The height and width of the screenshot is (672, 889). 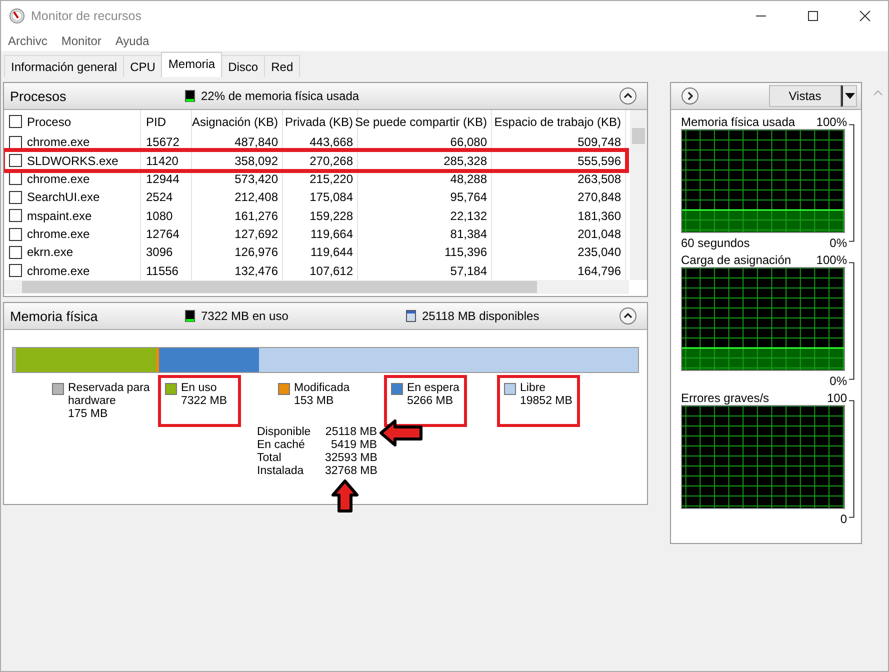 I want to click on available-summary: 25118 MB disponibles, so click(x=481, y=316).